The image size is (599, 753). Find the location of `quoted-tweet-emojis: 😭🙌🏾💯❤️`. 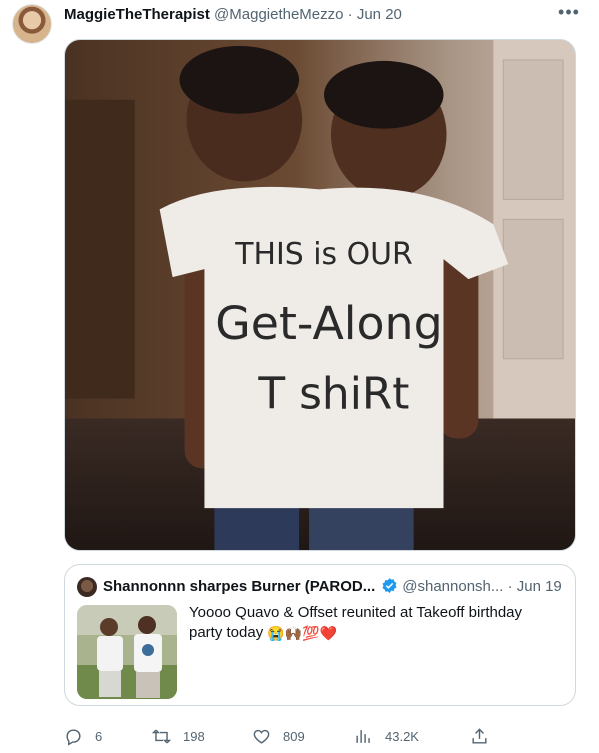

quoted-tweet-emojis: 😭🙌🏾💯❤️ is located at coordinates (302, 633).